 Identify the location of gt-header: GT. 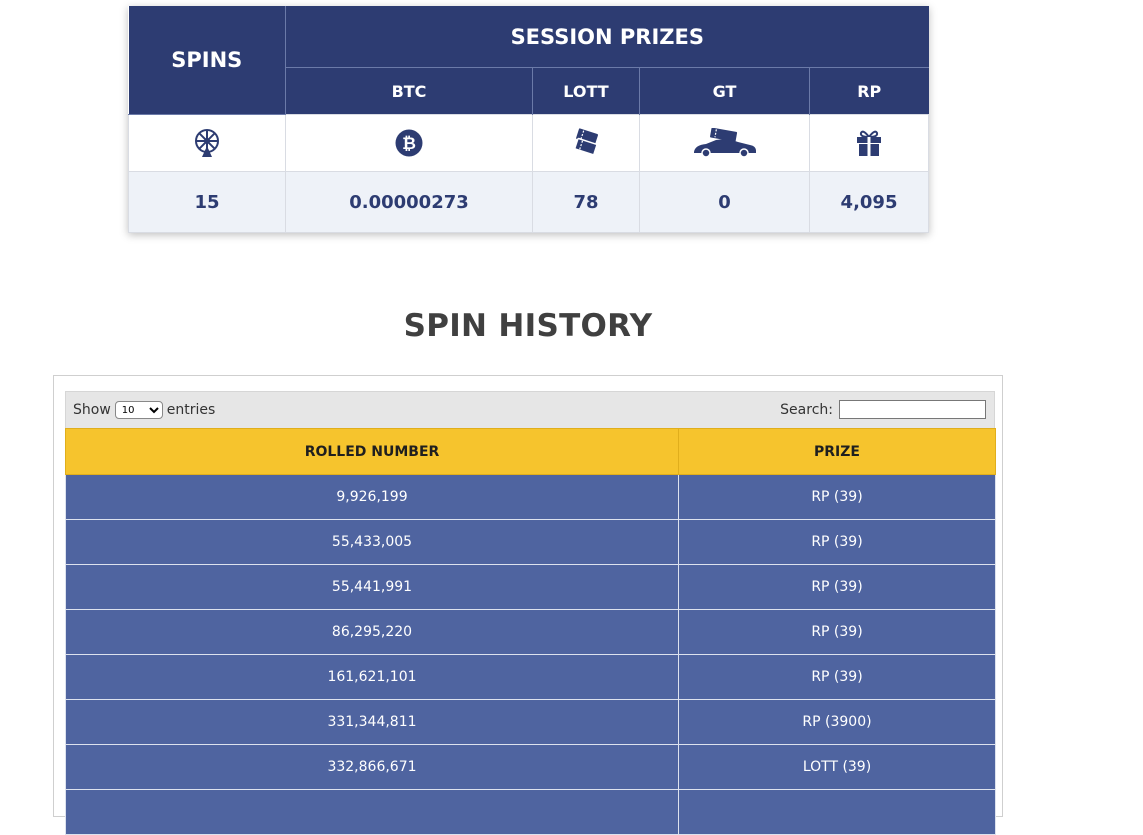
(724, 91).